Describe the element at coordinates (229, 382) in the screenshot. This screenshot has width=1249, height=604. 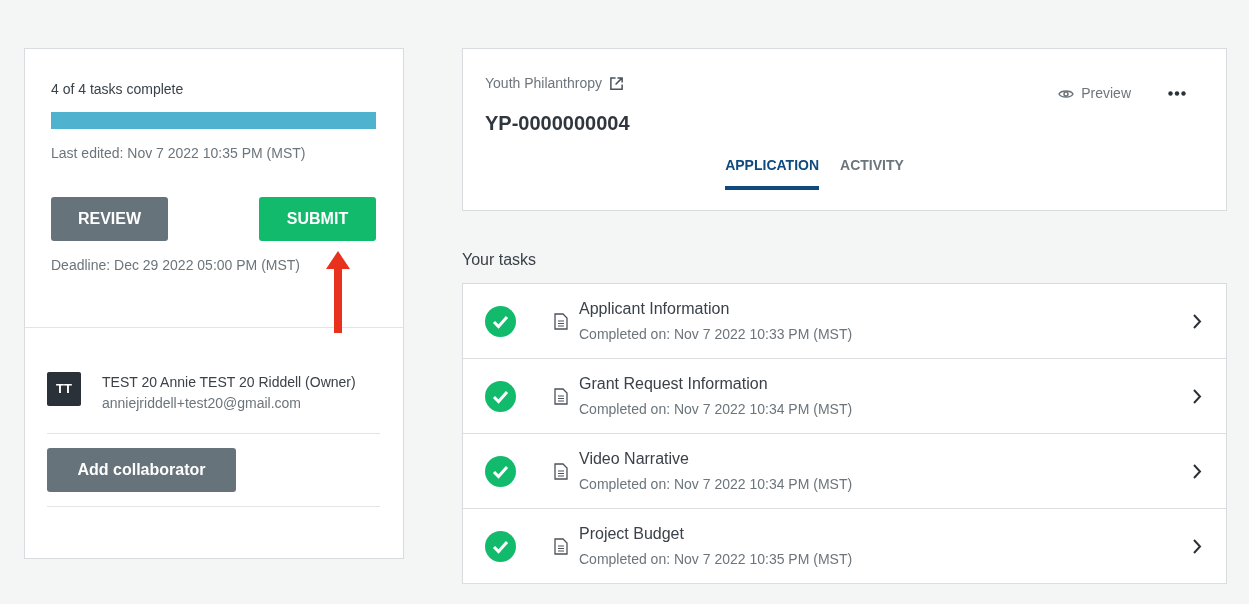
I see `collaborator-name: TEST 20 Annie TEST 20 Riddell (Owner)` at that location.